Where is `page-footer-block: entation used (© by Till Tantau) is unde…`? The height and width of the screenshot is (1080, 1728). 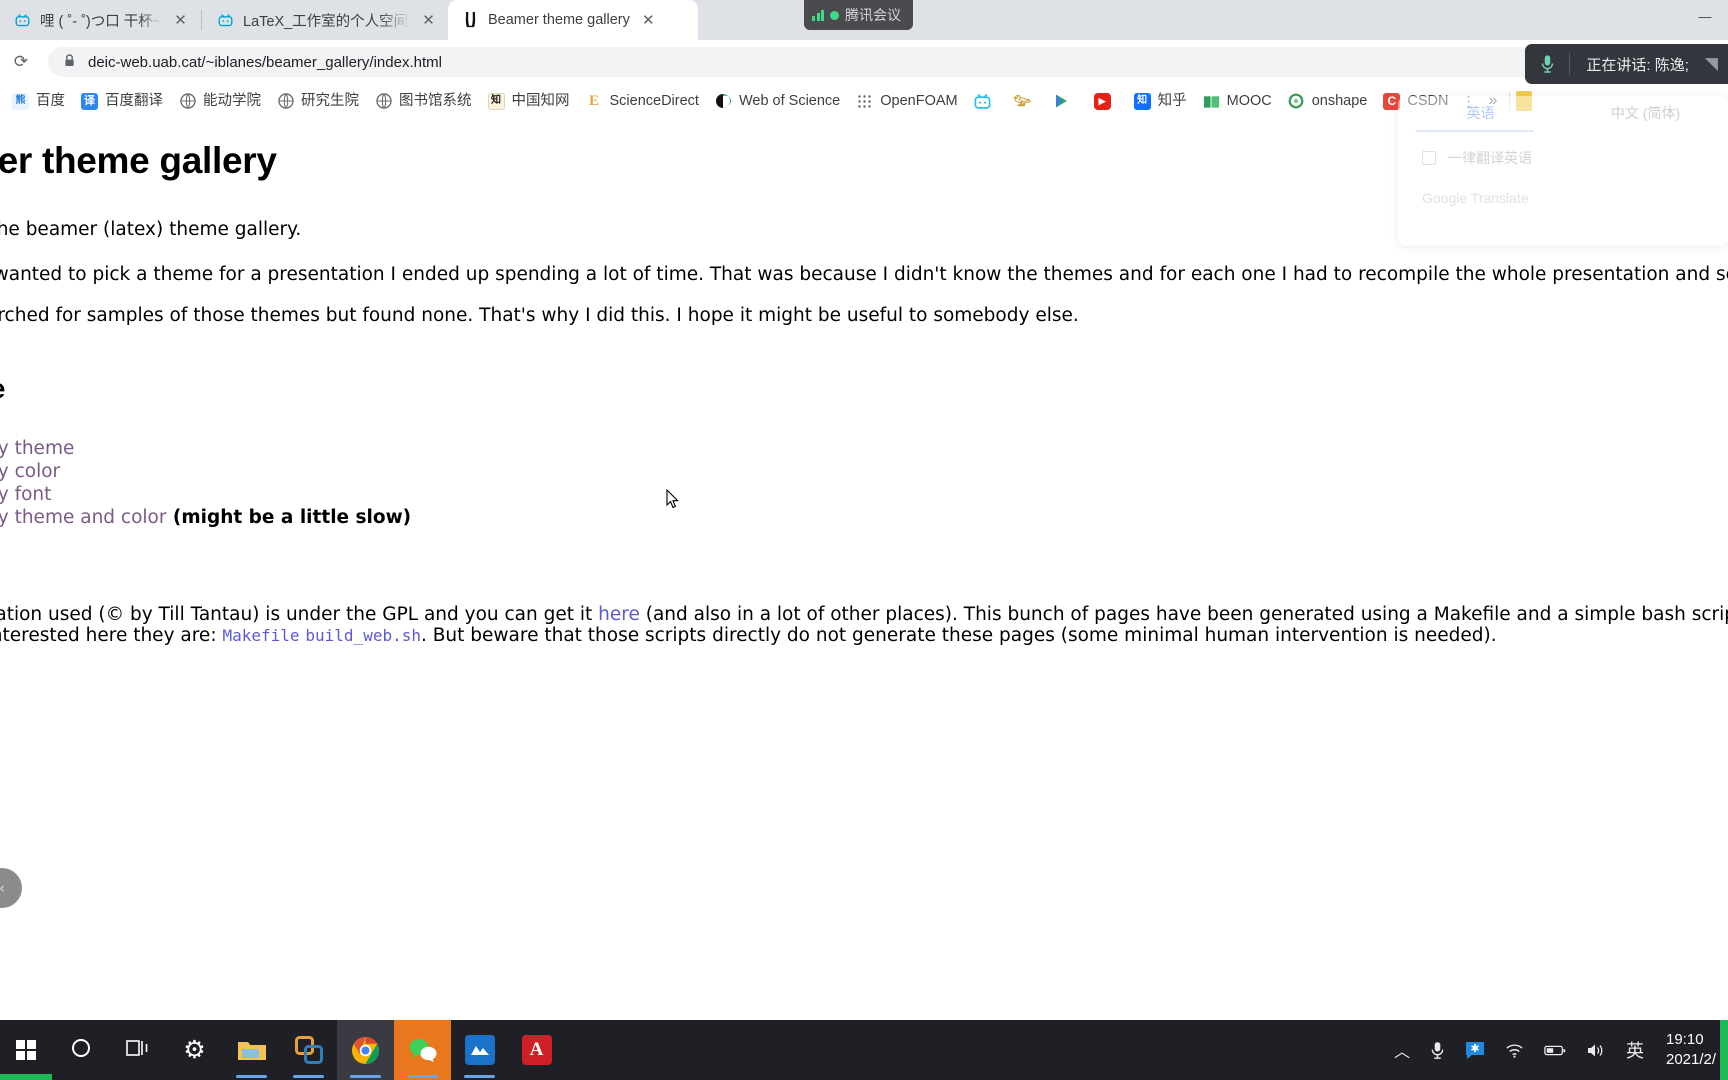
page-footer-block: entation used (© by Till Tantau) is unde… is located at coordinates (864, 625).